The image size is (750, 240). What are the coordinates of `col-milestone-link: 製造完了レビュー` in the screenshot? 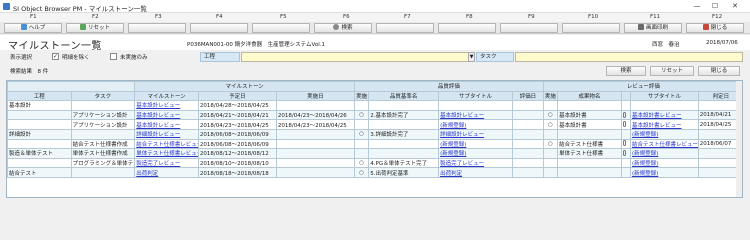 It's located at (158, 164).